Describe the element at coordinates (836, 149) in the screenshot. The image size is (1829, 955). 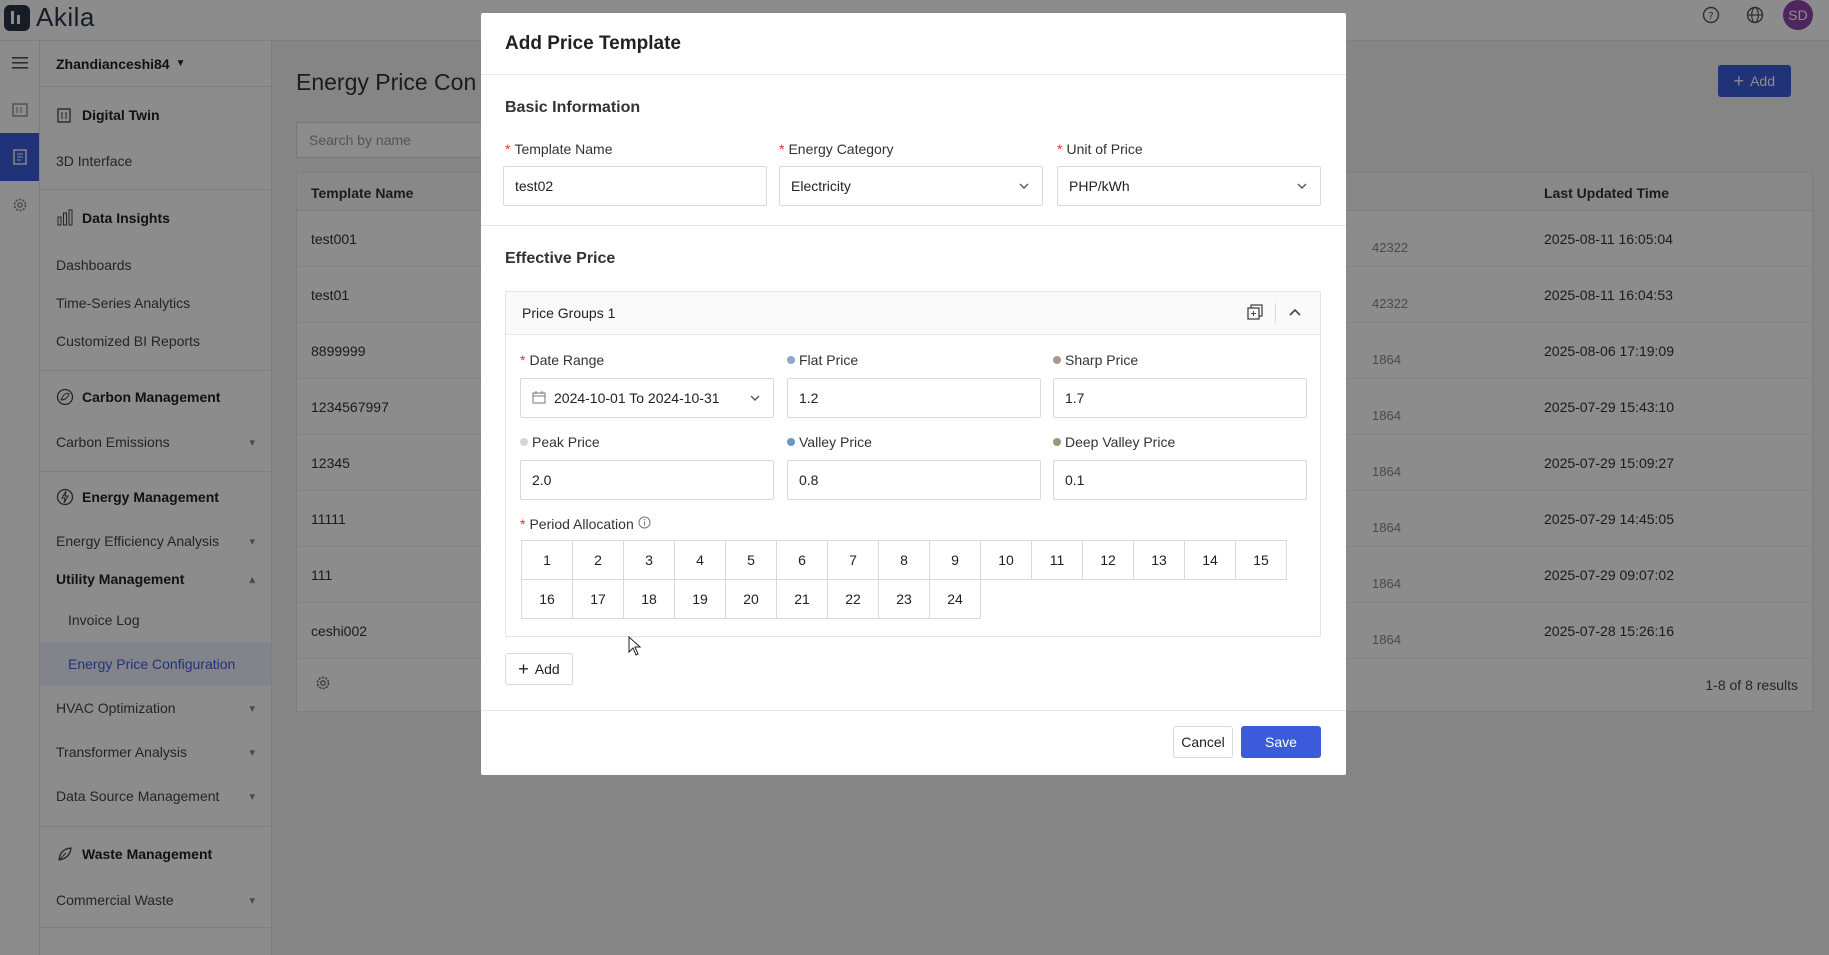
I see `energy-category-label: * Energy Category` at that location.